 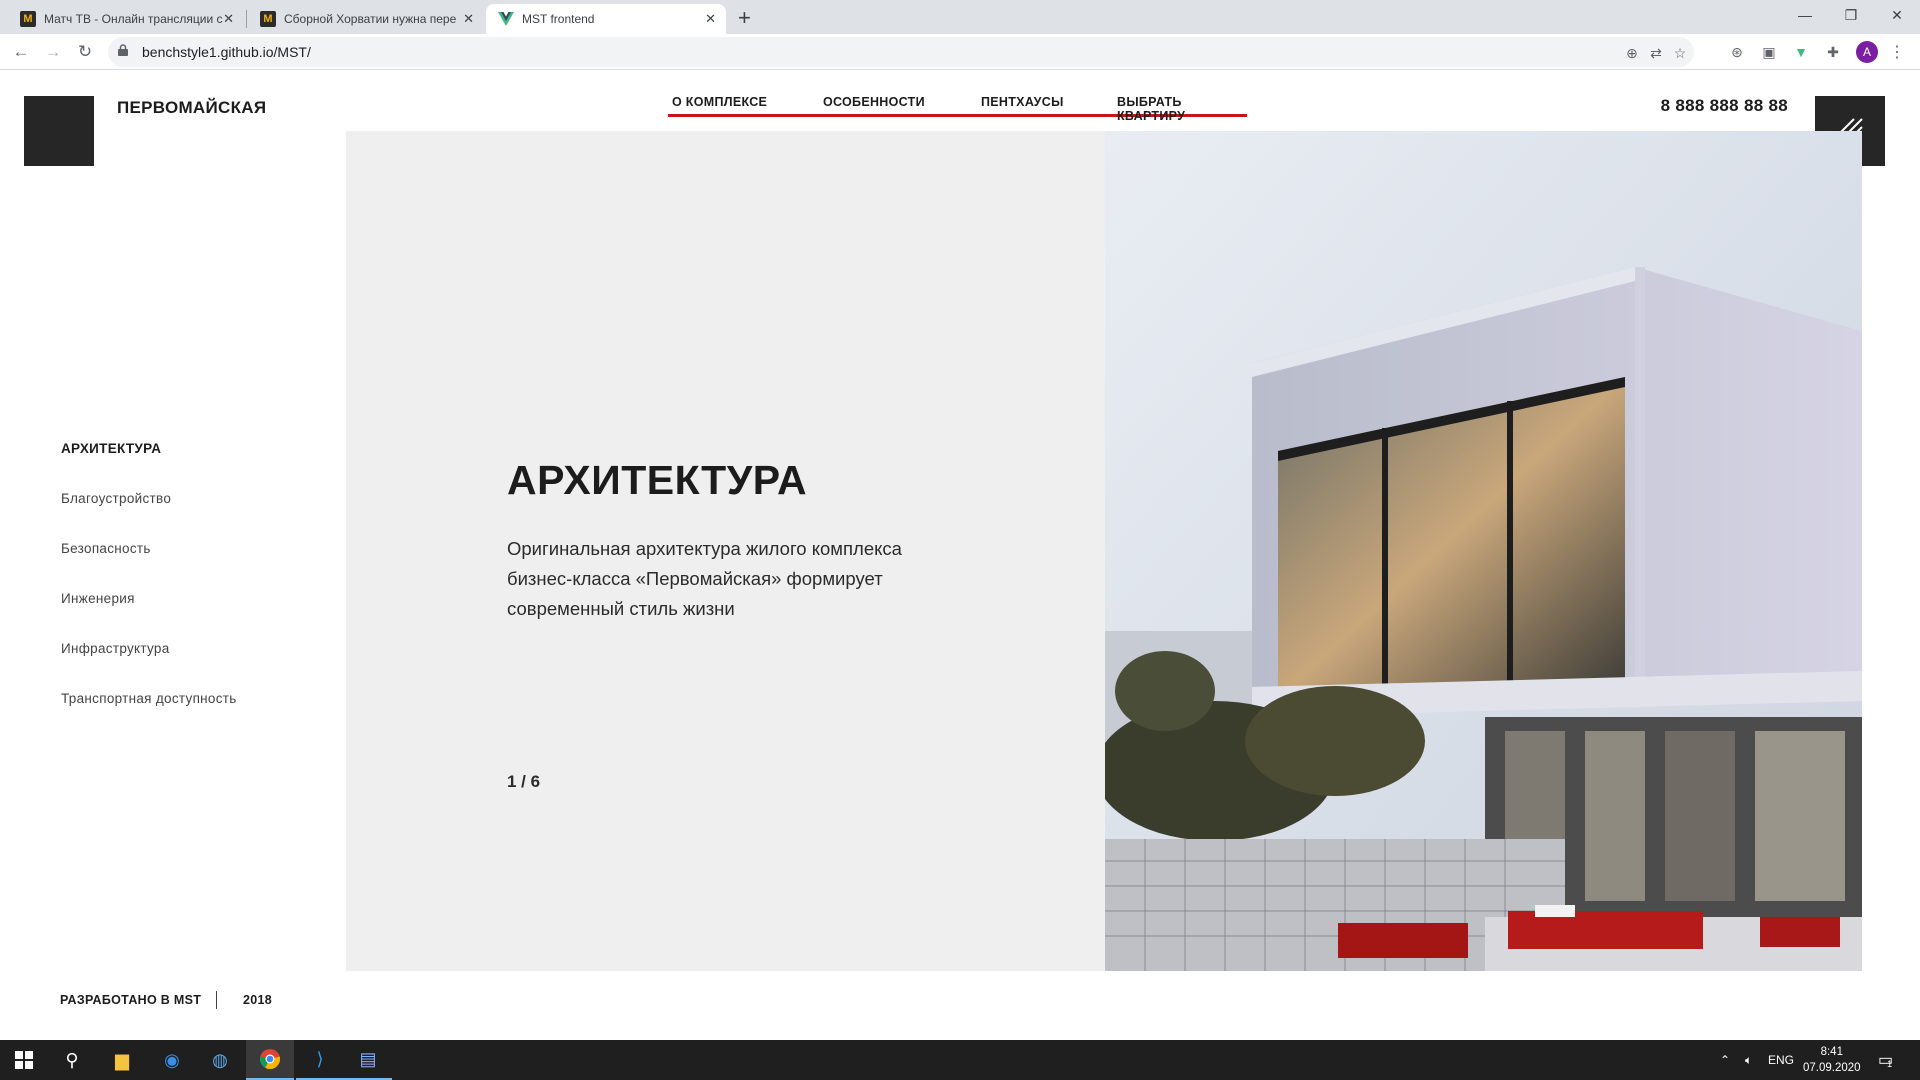 What do you see at coordinates (1897, 15) in the screenshot?
I see `window-close-button: ✕` at bounding box center [1897, 15].